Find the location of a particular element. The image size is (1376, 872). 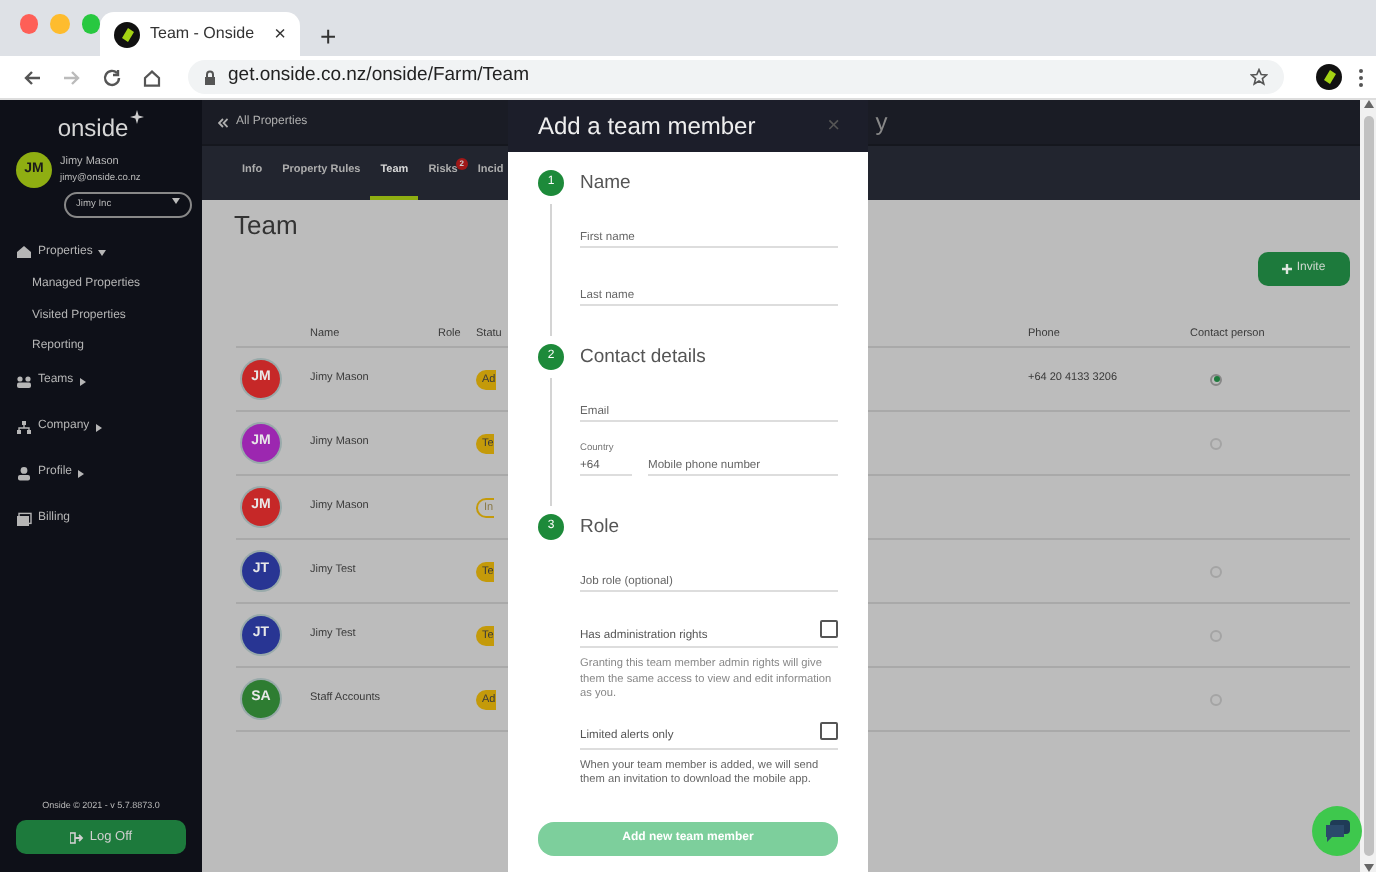

step-title: Role is located at coordinates (601, 527).